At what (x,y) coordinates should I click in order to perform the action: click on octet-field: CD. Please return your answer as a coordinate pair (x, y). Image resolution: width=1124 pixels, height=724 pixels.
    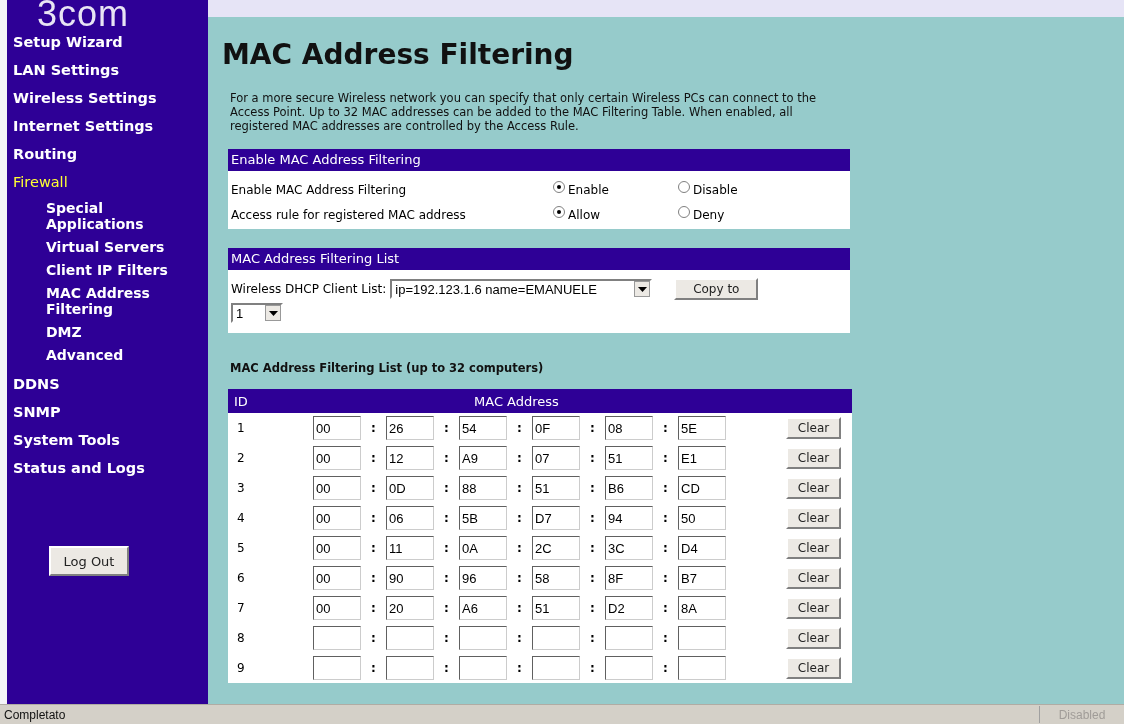
    Looking at the image, I should click on (702, 488).